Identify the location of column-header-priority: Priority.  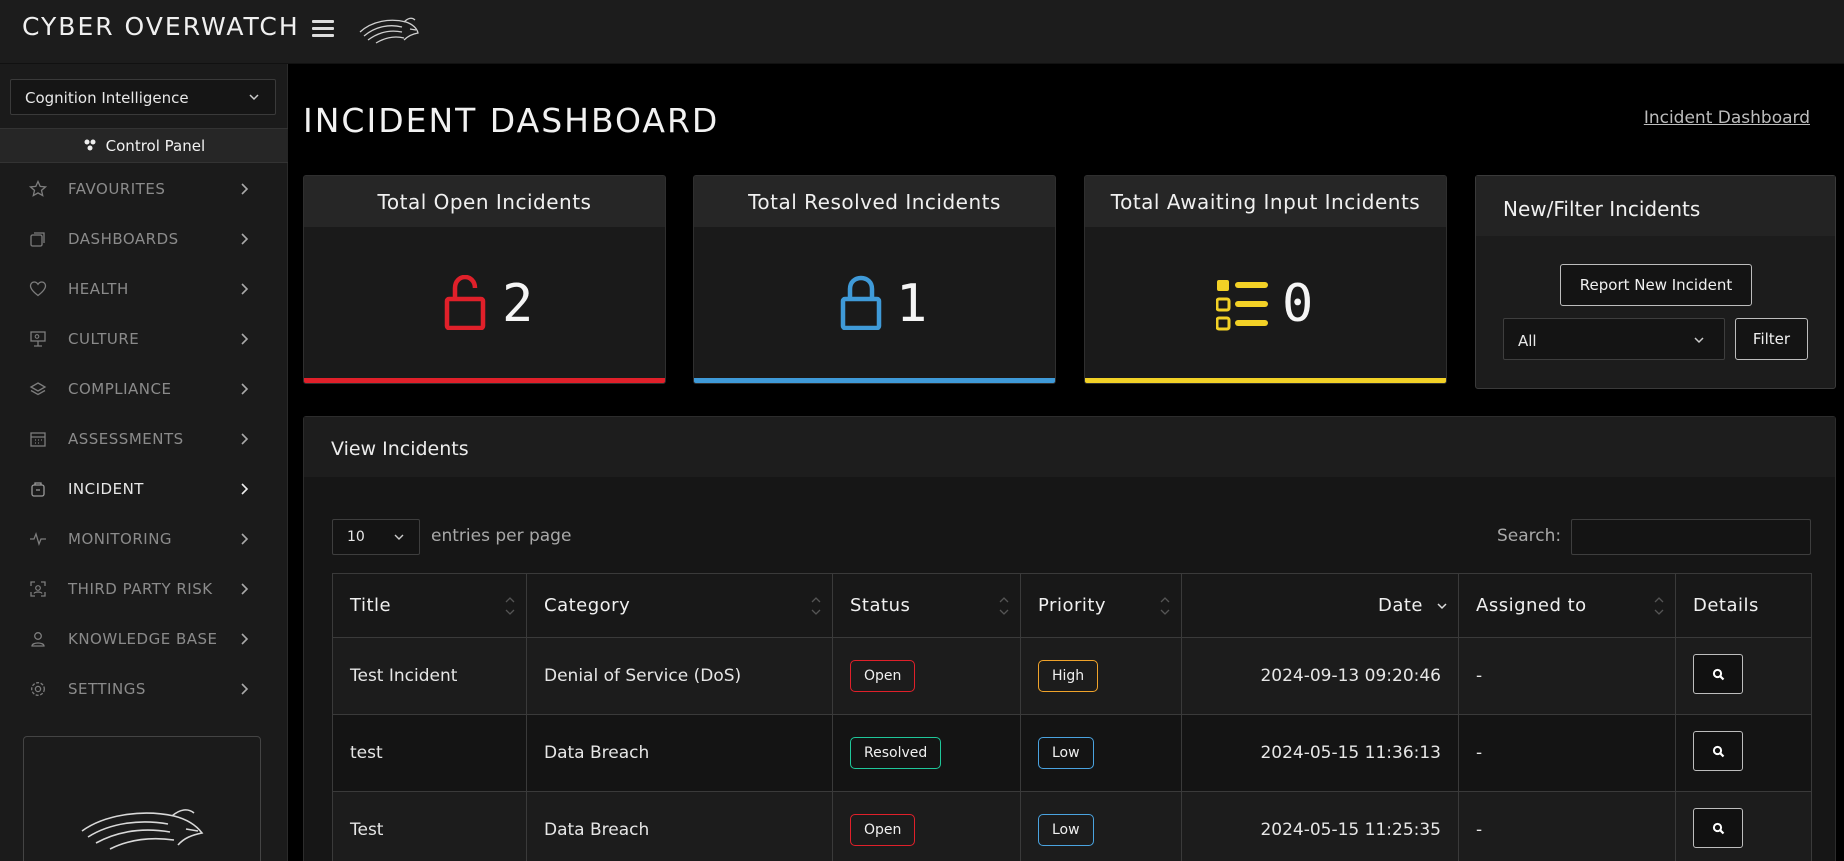
(1101, 605).